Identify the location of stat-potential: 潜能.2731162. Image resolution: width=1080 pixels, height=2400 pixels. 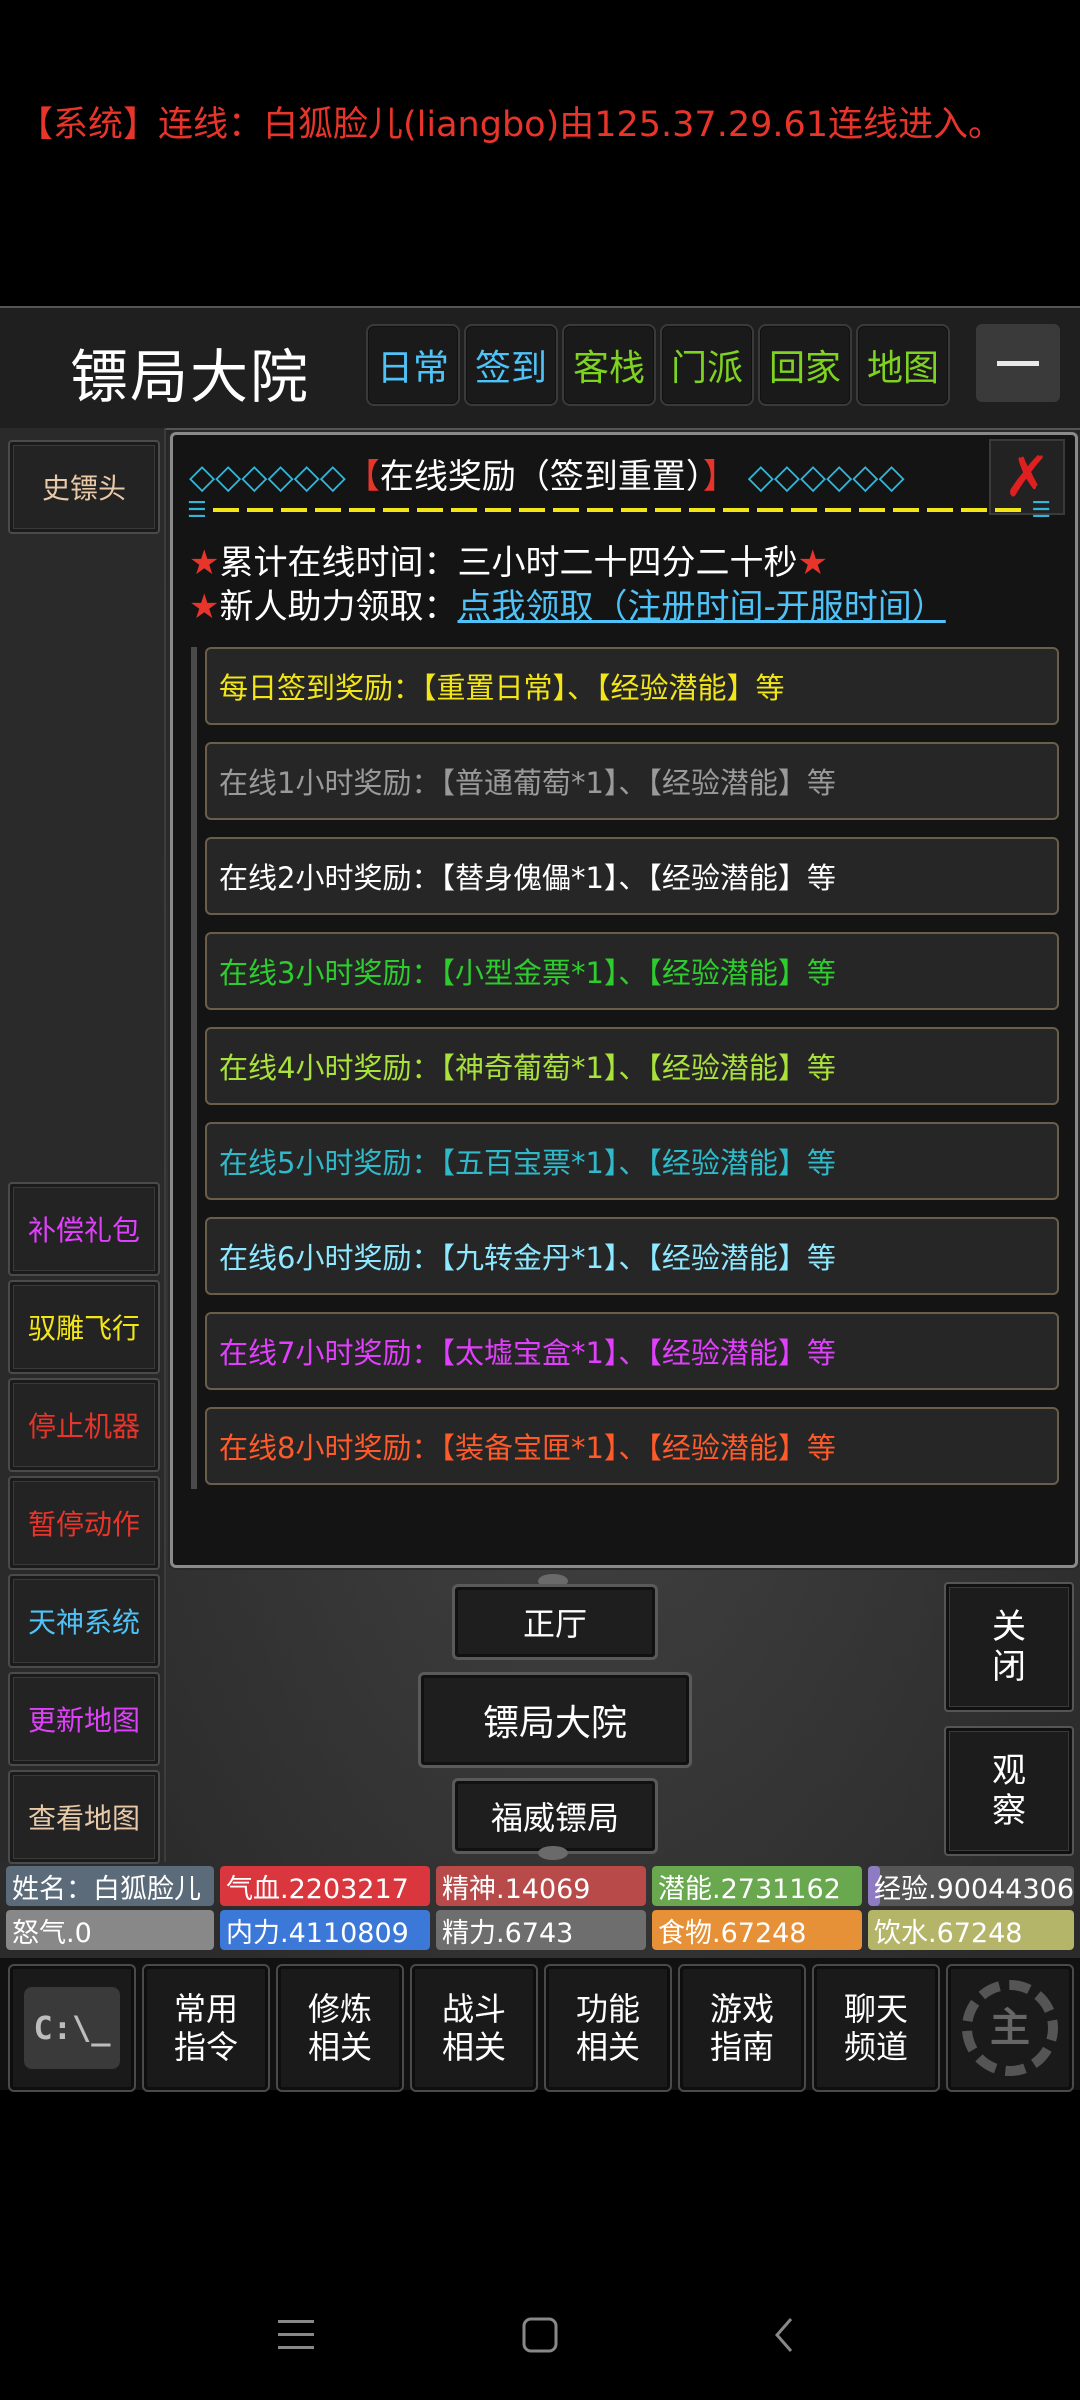
(757, 1886).